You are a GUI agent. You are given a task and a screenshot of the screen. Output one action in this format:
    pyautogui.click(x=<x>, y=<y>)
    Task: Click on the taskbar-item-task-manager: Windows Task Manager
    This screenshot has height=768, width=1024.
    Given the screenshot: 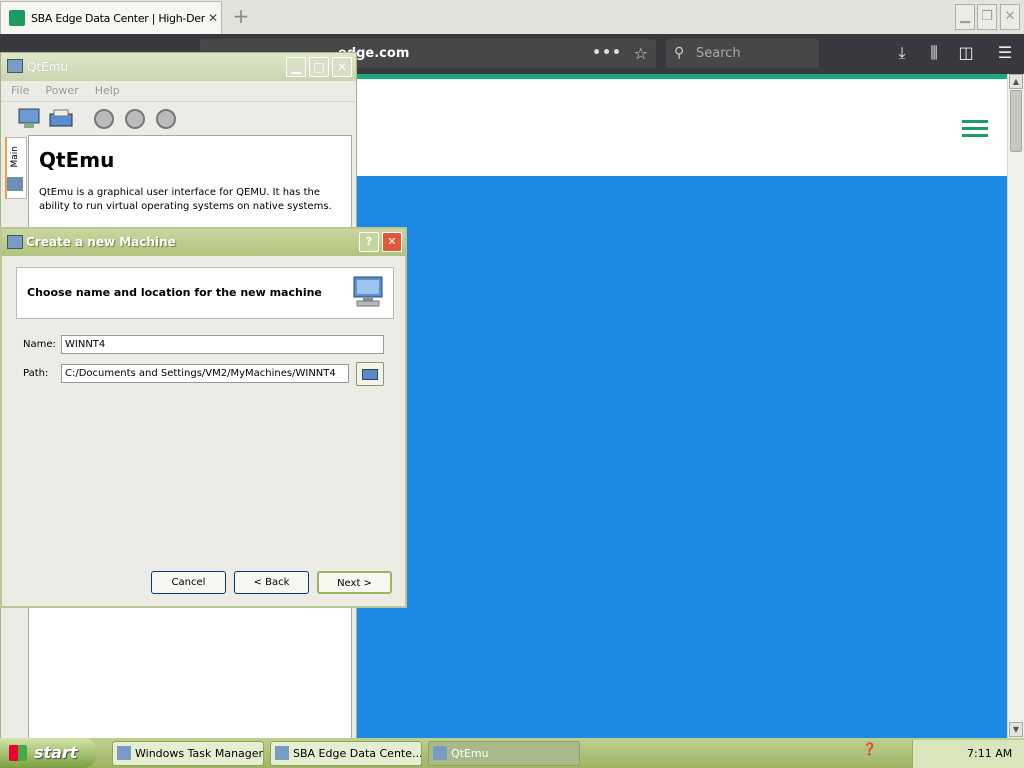 What is the action you would take?
    pyautogui.click(x=188, y=753)
    